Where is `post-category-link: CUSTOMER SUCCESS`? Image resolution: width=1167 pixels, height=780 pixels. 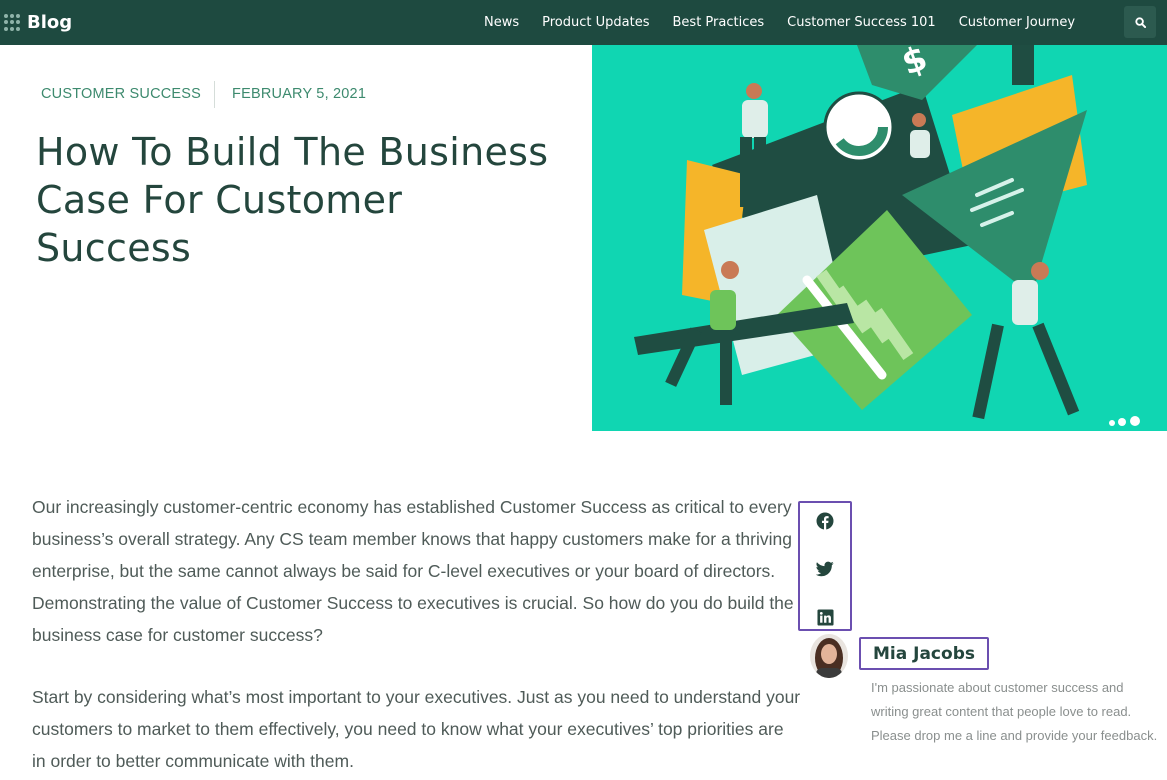
post-category-link: CUSTOMER SUCCESS is located at coordinates (121, 94).